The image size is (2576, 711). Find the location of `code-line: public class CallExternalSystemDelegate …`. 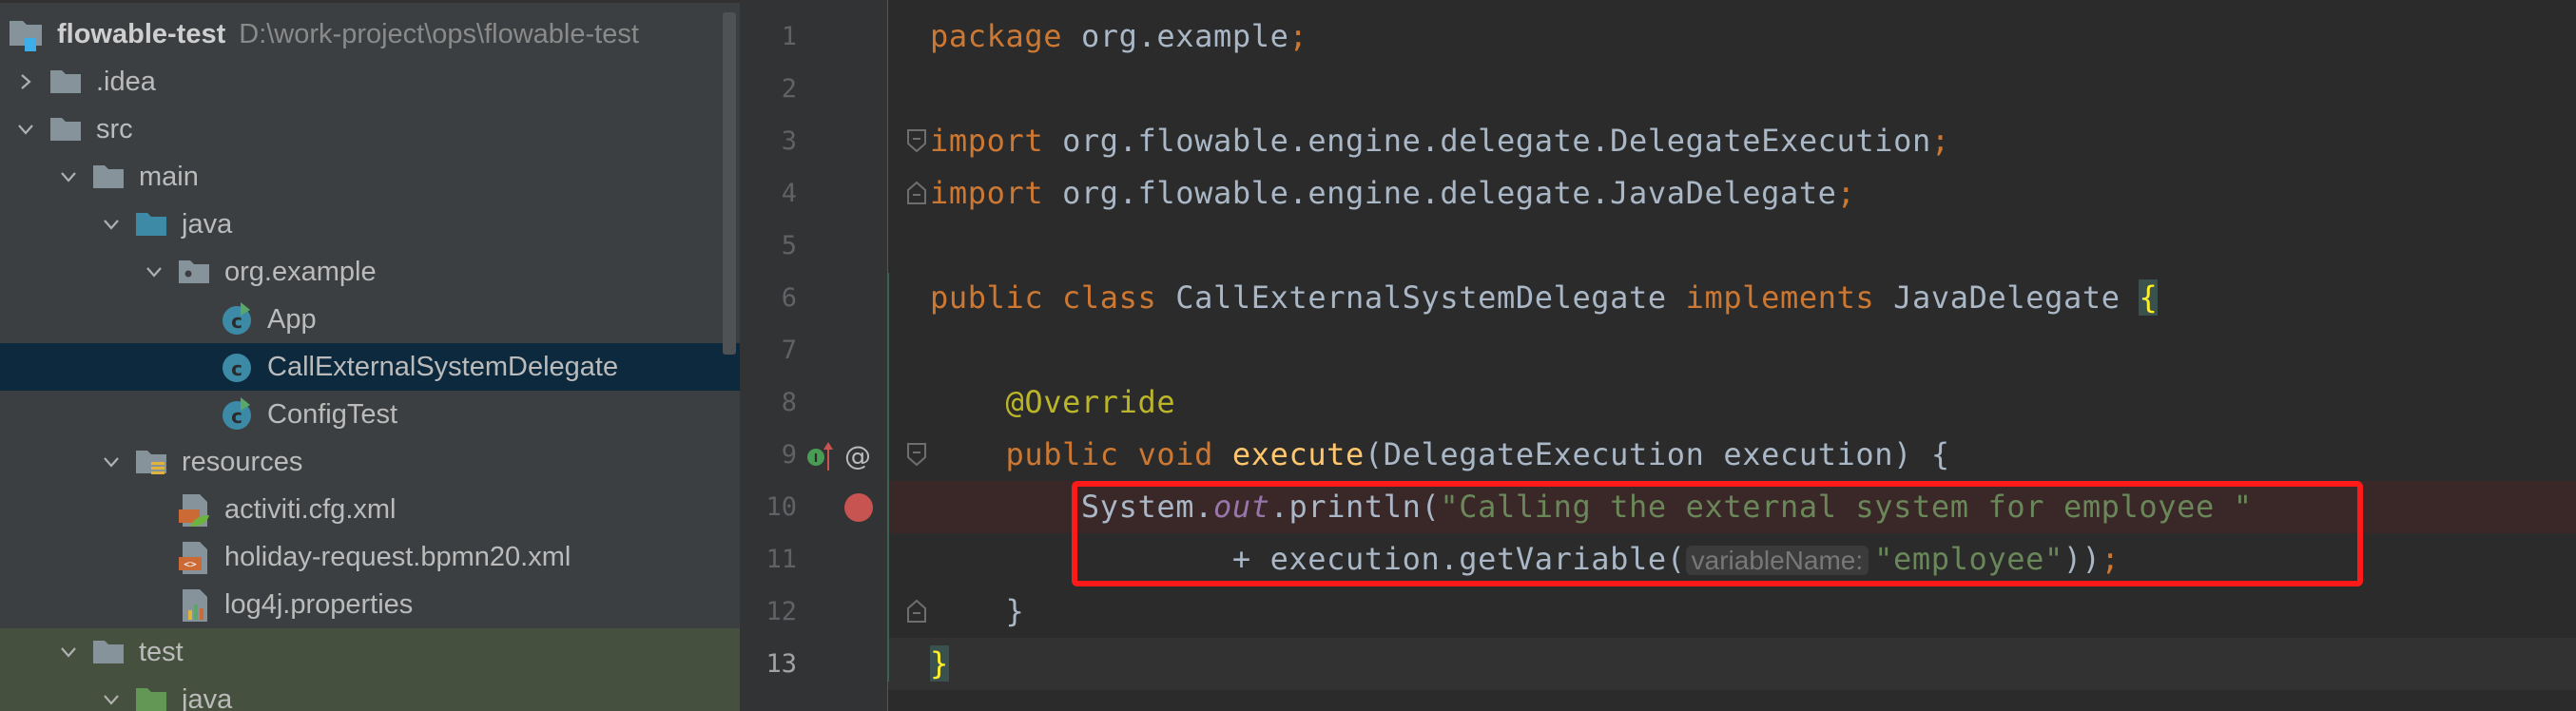

code-line: public class CallExternalSystemDelegate … is located at coordinates (1658, 298).